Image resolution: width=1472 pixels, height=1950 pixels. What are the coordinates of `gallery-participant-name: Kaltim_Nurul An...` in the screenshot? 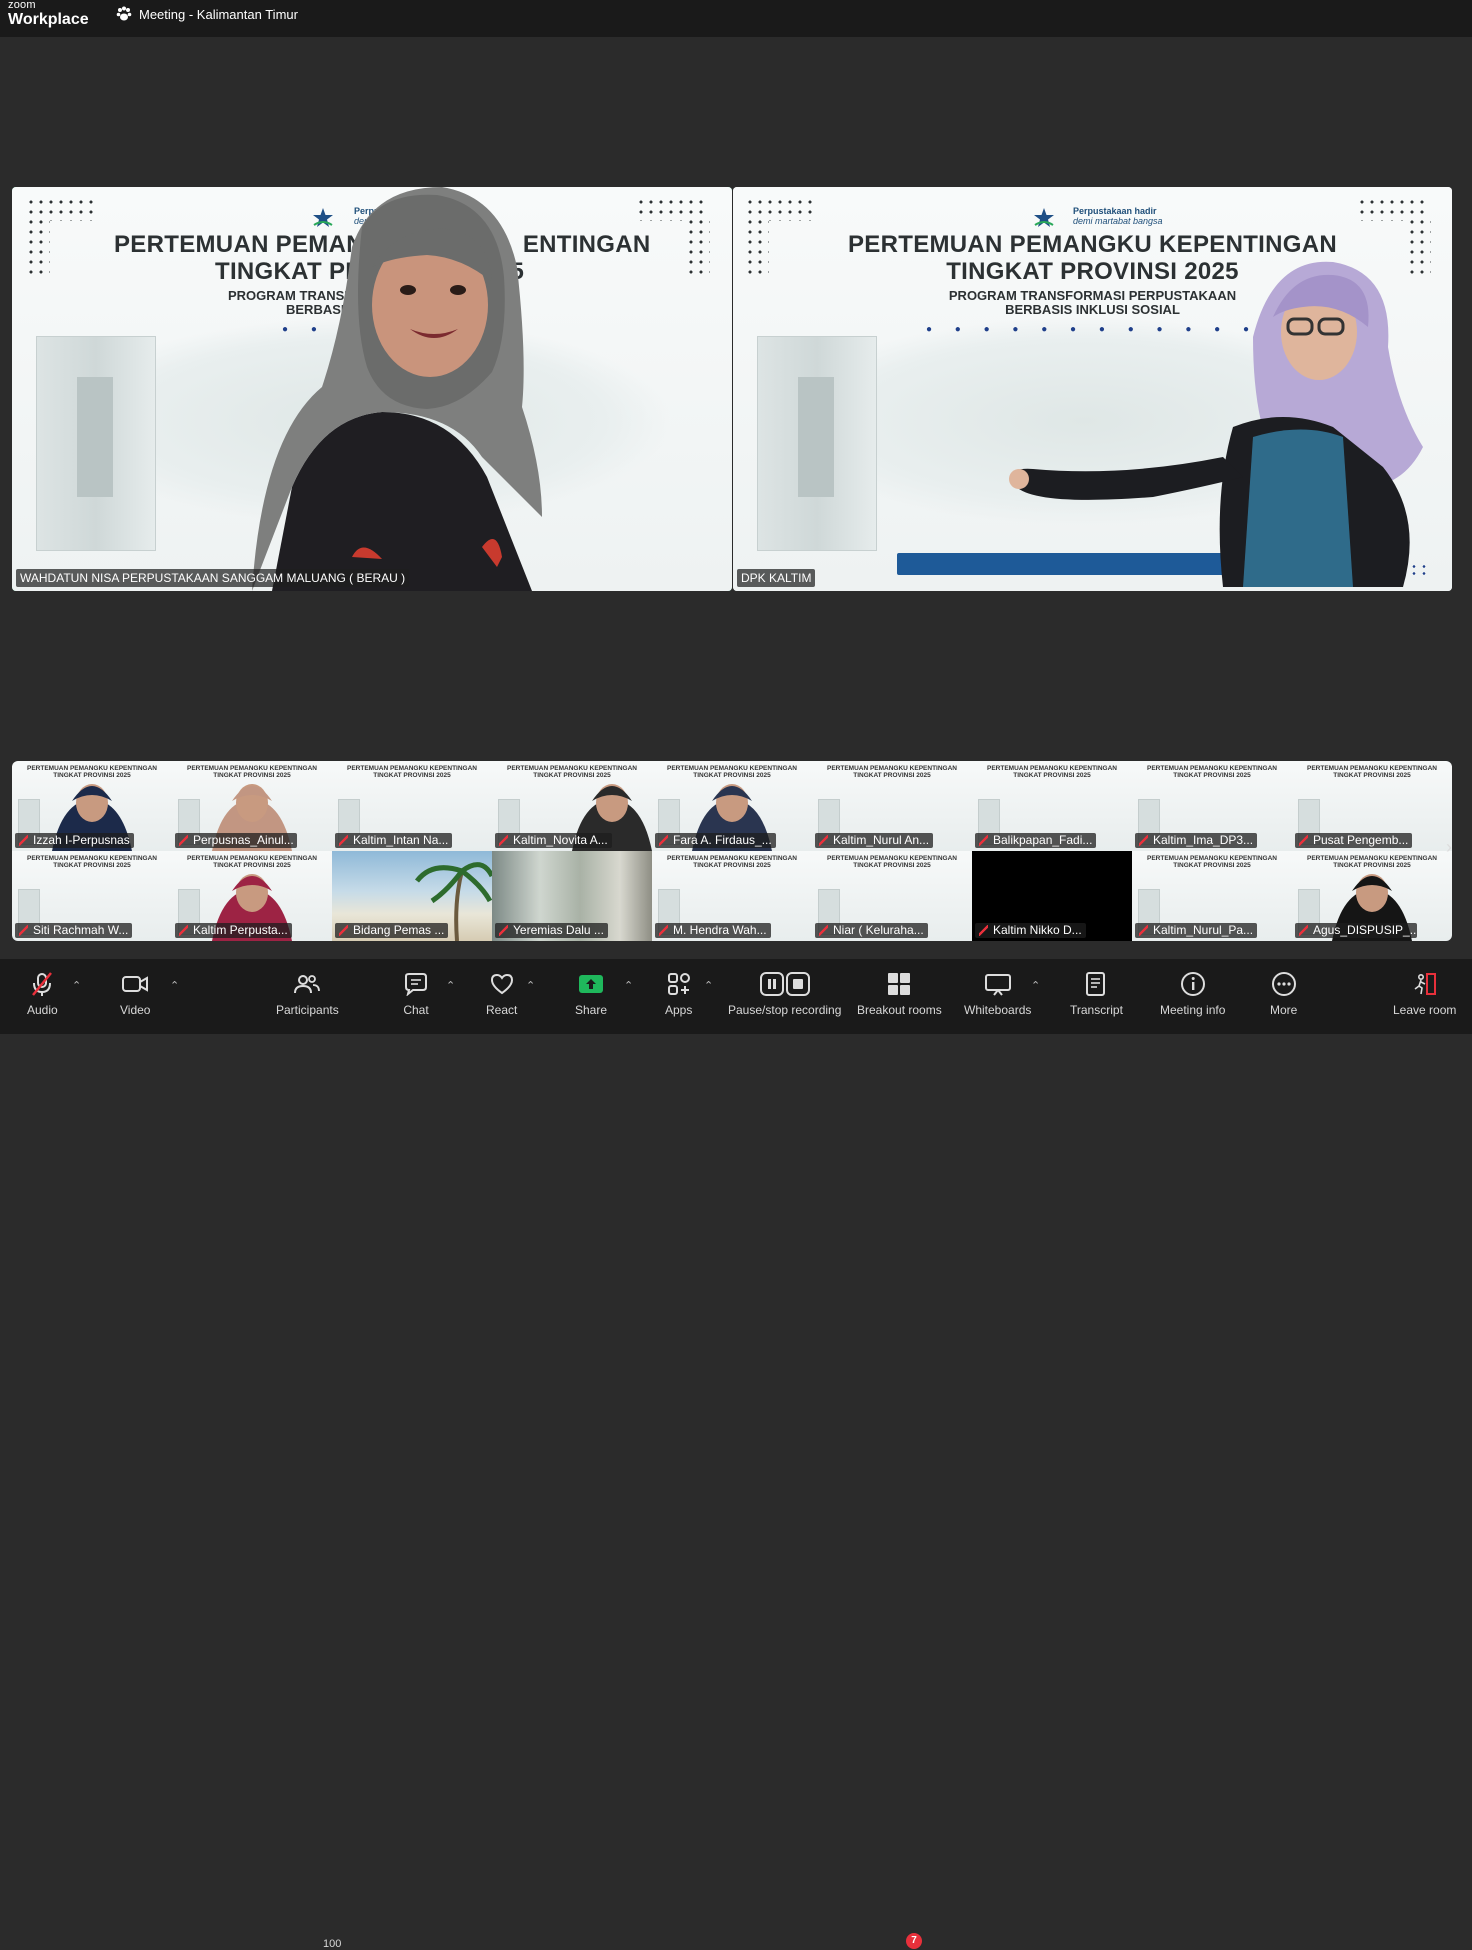 It's located at (874, 840).